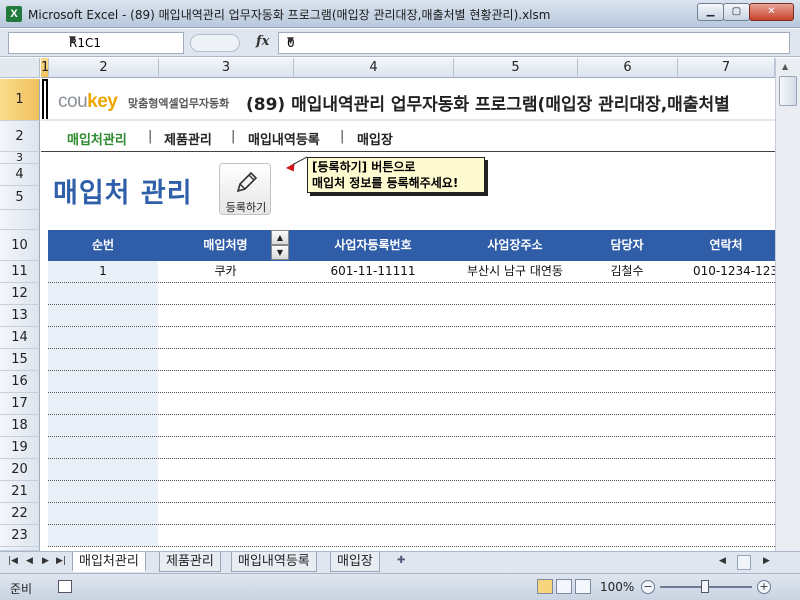 This screenshot has width=800, height=600. What do you see at coordinates (648, 587) in the screenshot?
I see `zoom-out-icon: −` at bounding box center [648, 587].